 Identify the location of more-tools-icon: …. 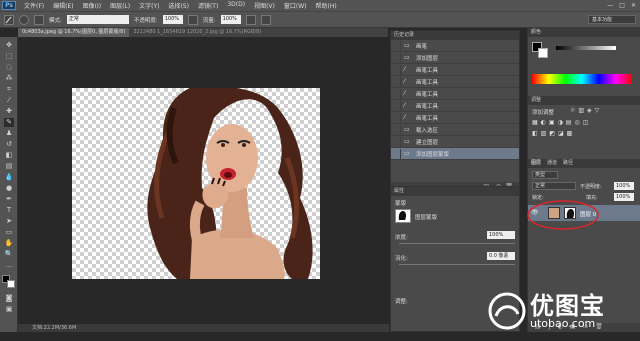
(9, 265).